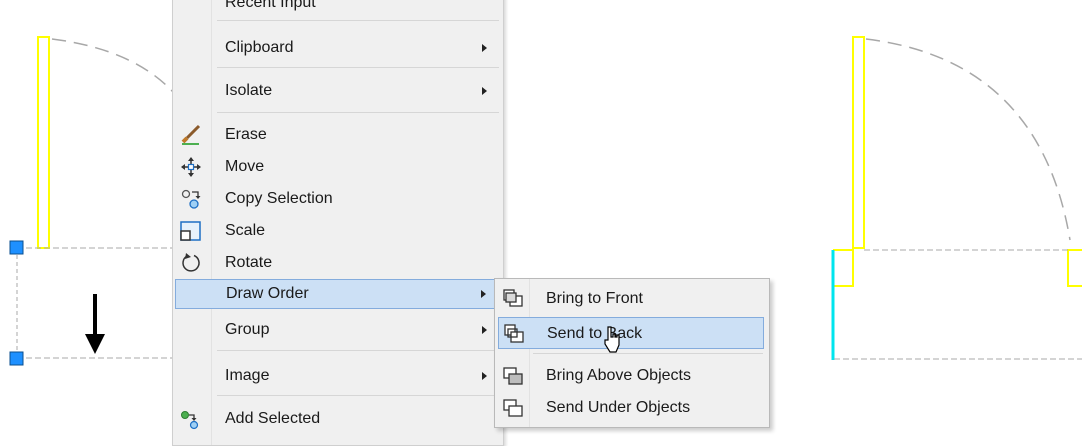  What do you see at coordinates (968, 139) in the screenshot?
I see `right-door-swing-arc` at bounding box center [968, 139].